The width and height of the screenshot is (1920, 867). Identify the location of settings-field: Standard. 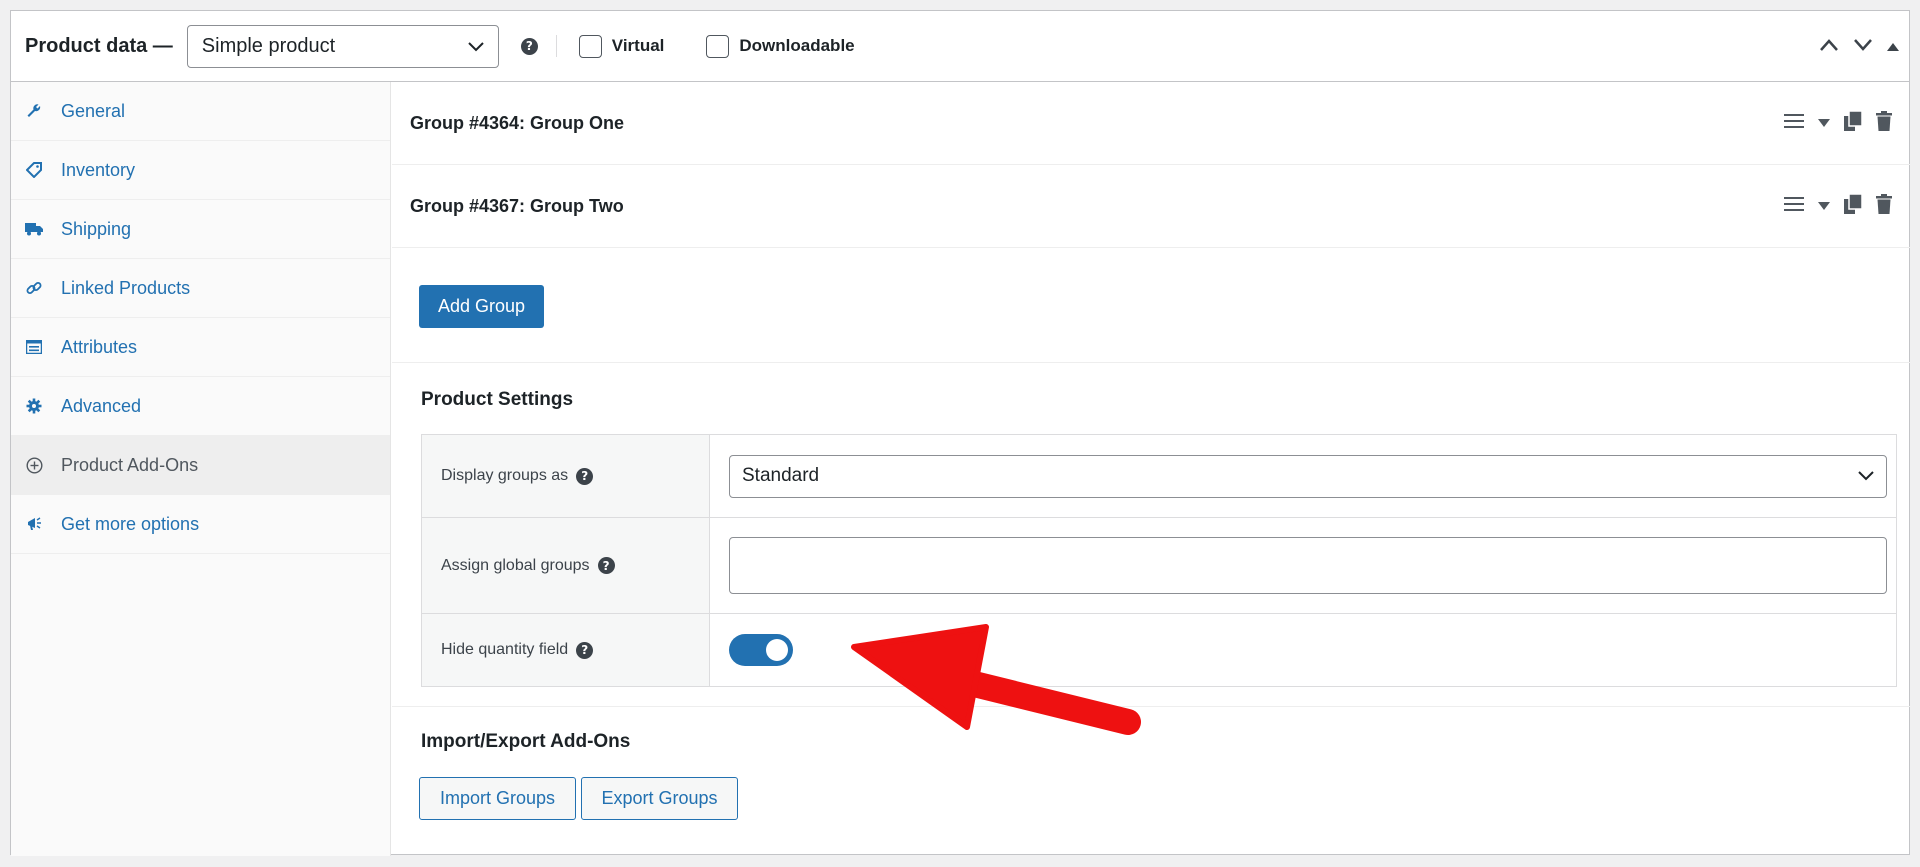
(1303, 476).